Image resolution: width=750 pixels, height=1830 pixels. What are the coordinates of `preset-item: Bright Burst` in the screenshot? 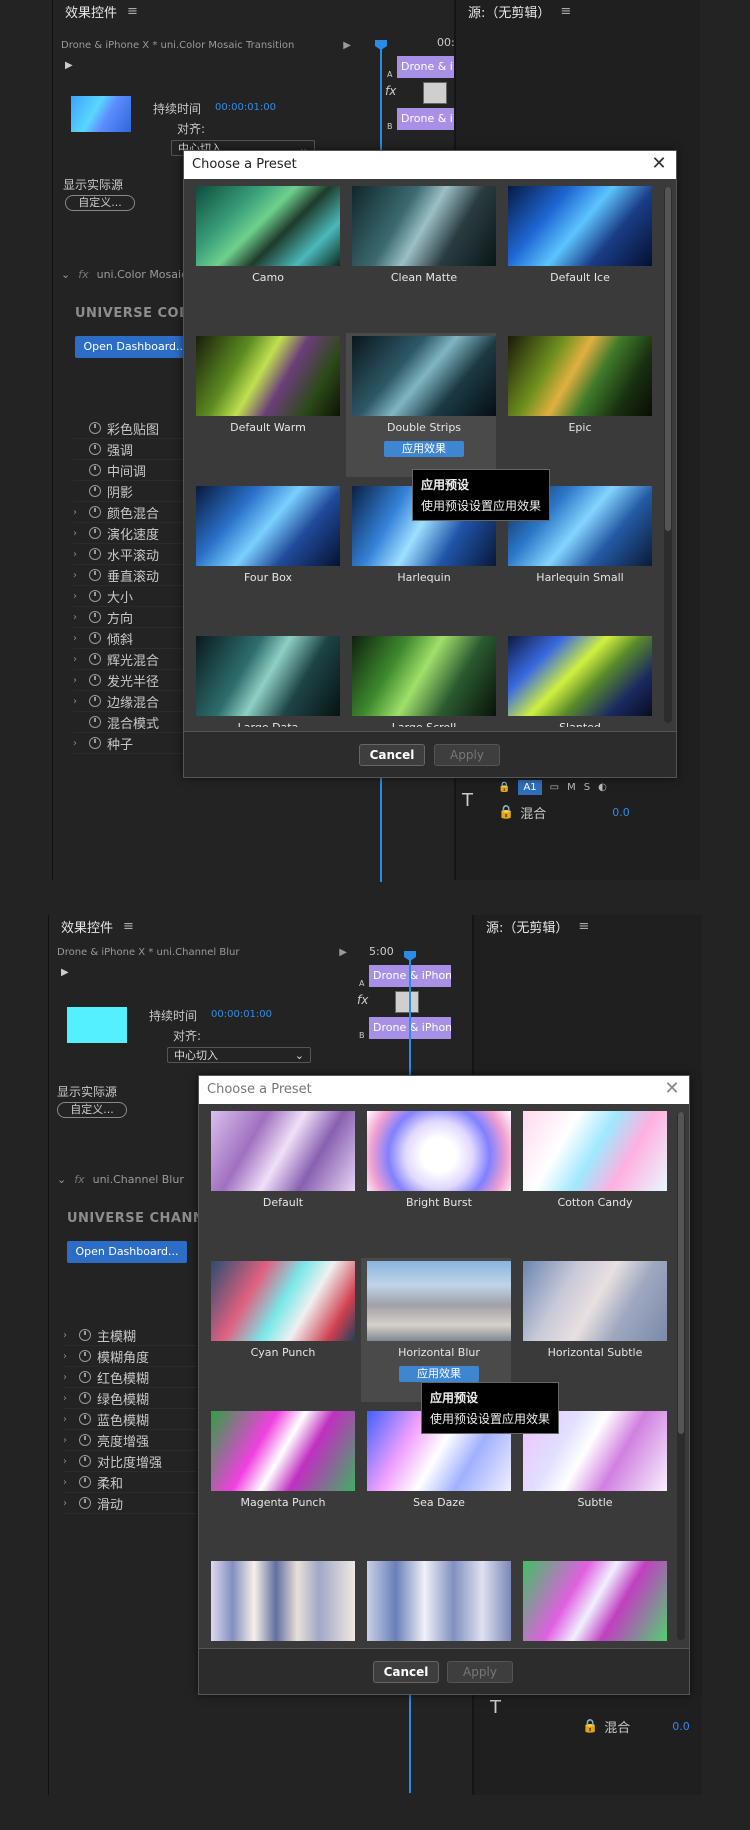 It's located at (436, 1180).